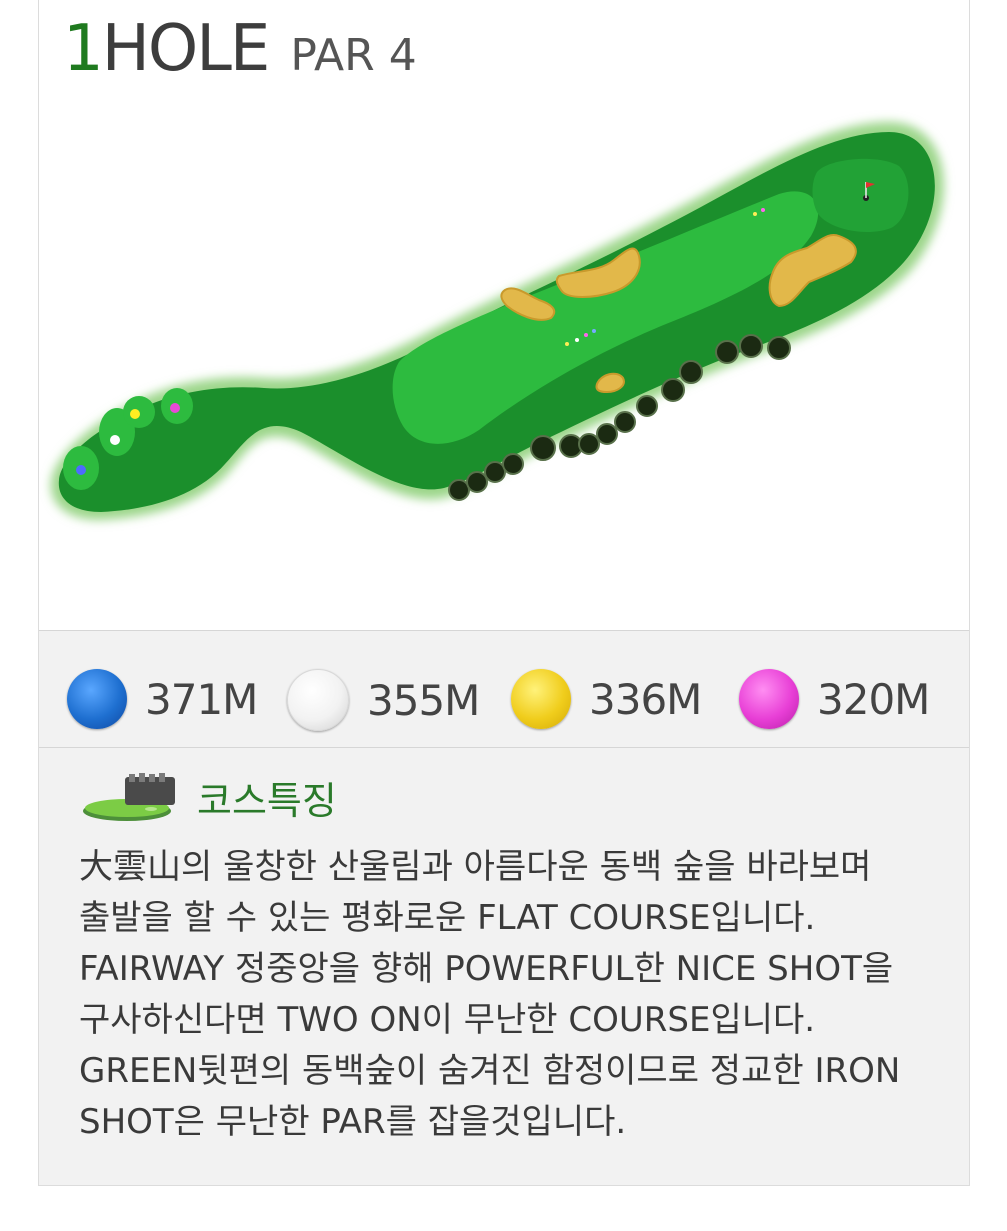  Describe the element at coordinates (504, 689) in the screenshot. I see `tee-distance-row: 371M 355M 336M 320M` at that location.